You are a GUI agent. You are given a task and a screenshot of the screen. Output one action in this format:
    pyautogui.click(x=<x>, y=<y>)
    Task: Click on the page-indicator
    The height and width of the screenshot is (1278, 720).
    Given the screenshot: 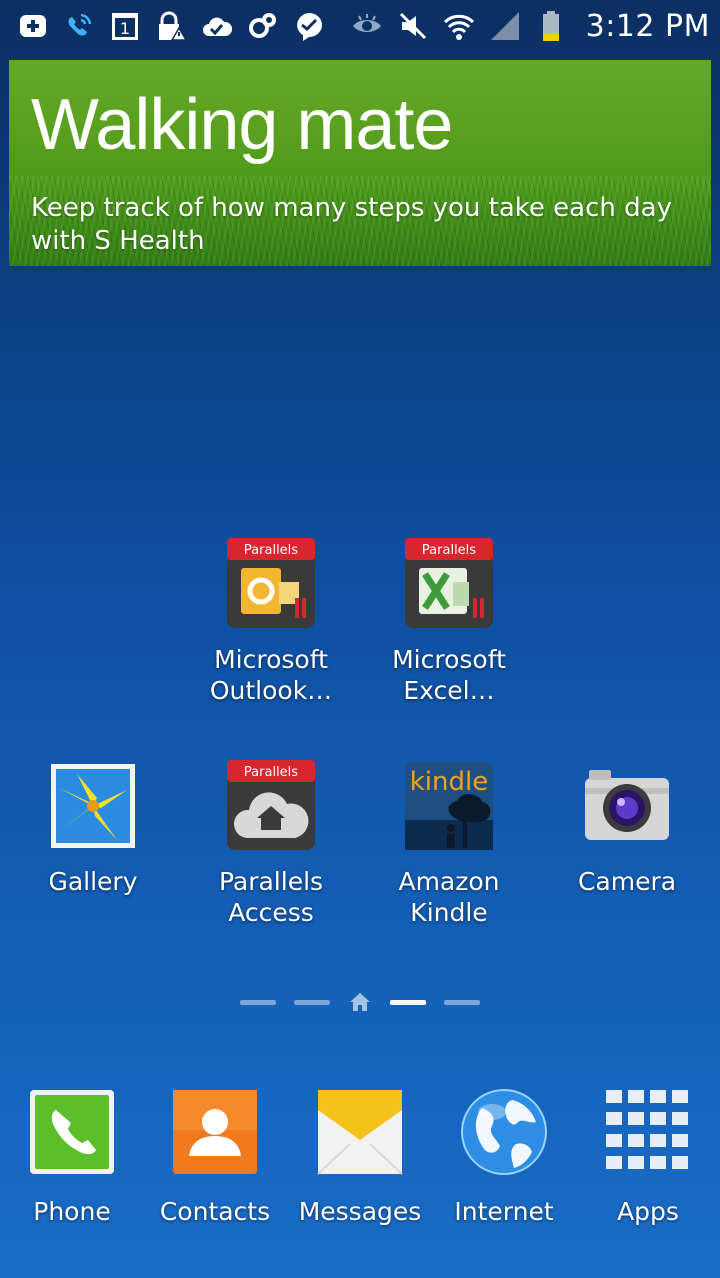 What is the action you would take?
    pyautogui.click(x=360, y=1002)
    